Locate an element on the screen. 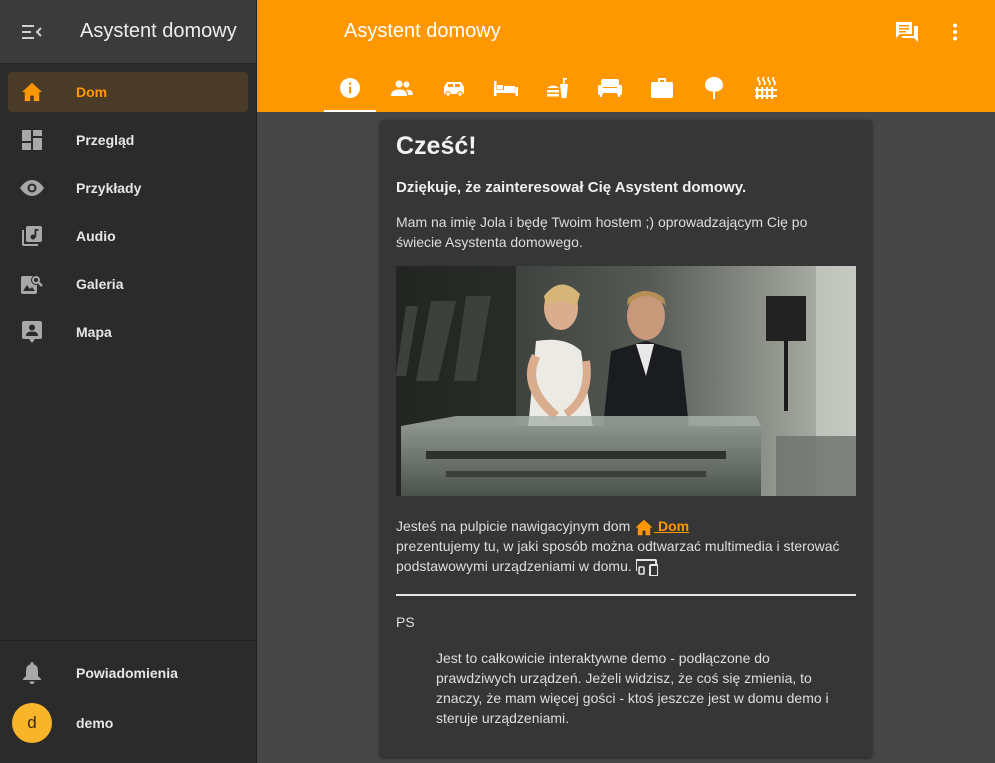 Image resolution: width=995 pixels, height=763 pixels. sidebar-item-label: Mapa is located at coordinates (94, 332).